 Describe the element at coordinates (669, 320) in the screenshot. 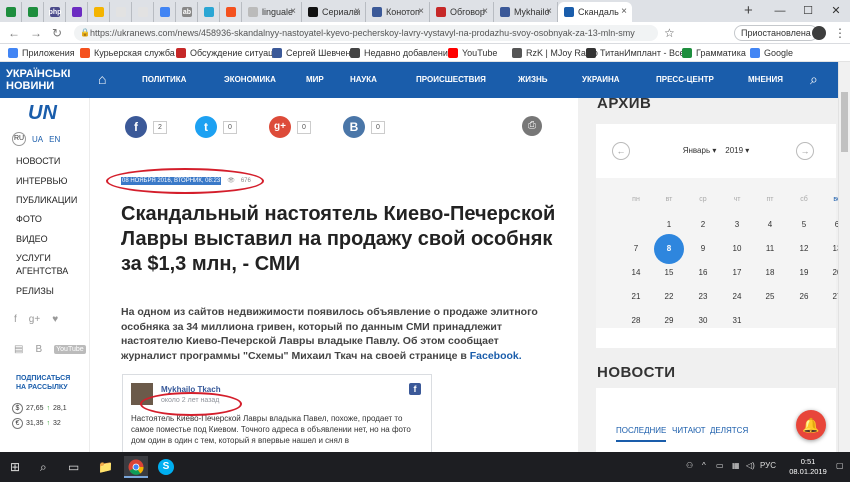

I see `calendar-day: 29` at that location.